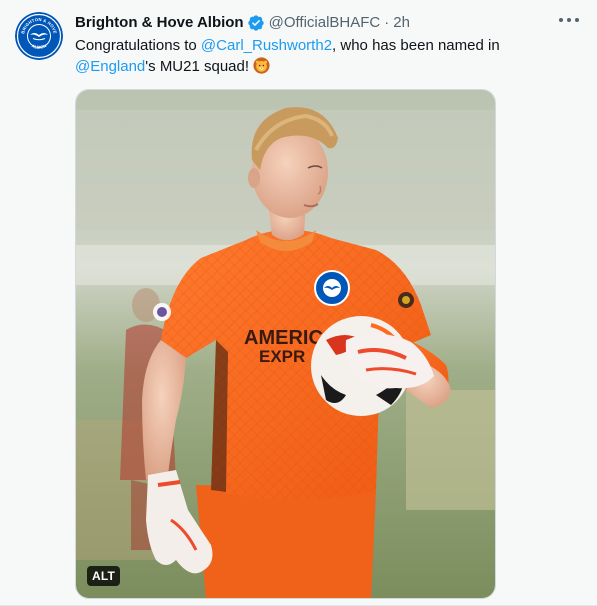 This screenshot has width=597, height=606. Describe the element at coordinates (104, 576) in the screenshot. I see `alt-text-button: ALT` at that location.